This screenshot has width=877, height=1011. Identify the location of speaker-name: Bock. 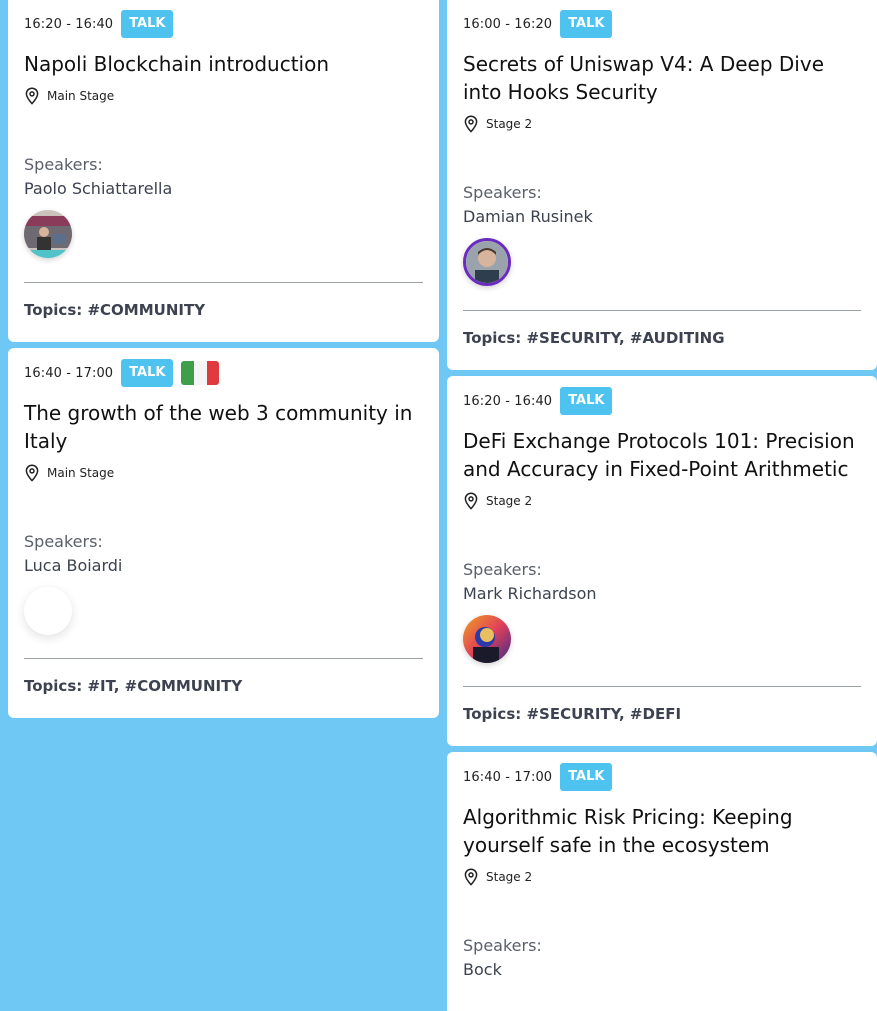
(482, 969).